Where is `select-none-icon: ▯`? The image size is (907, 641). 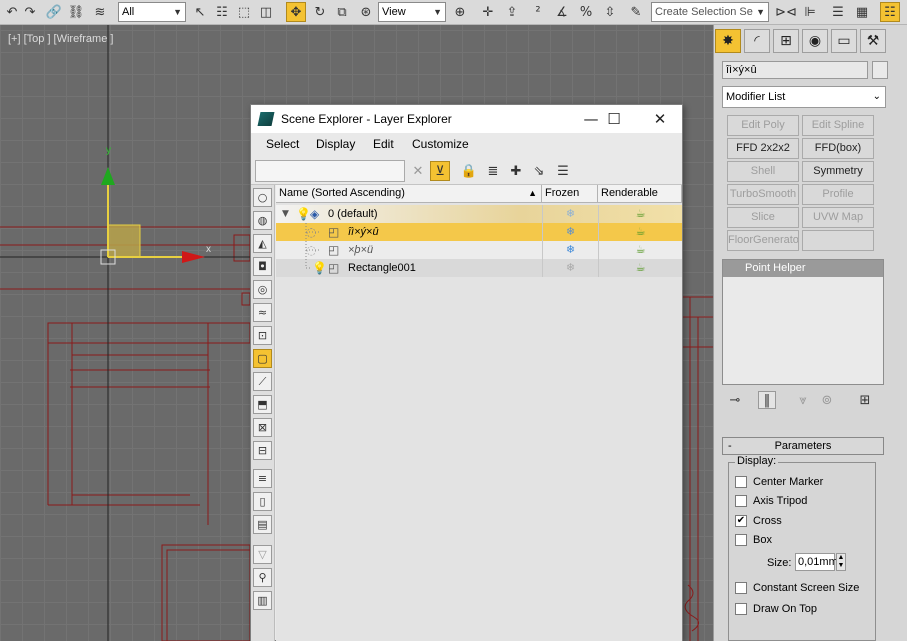
select-none-icon: ▯ is located at coordinates (262, 501).